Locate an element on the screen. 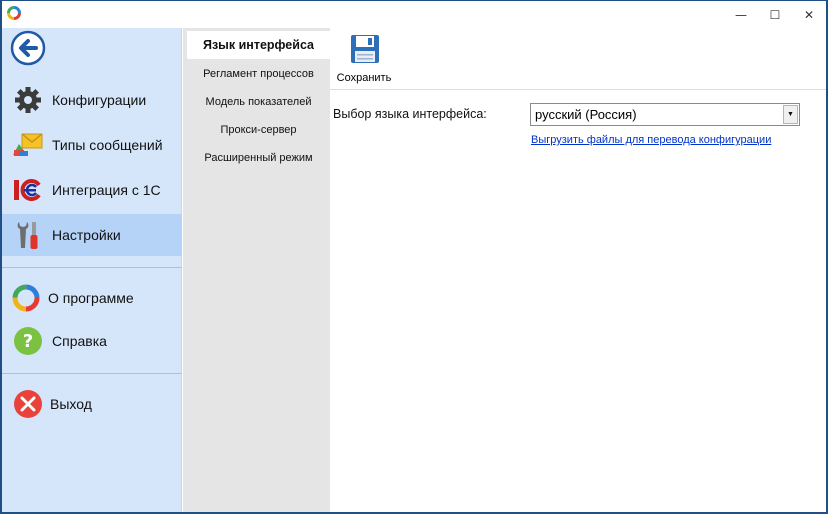 The image size is (828, 514). sidebar-item-label: Конфигурации is located at coordinates (99, 100).